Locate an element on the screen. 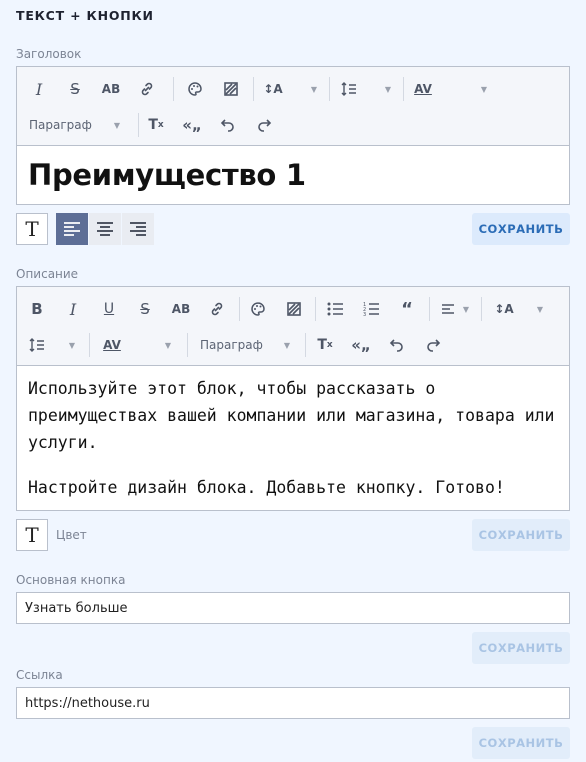 The width and height of the screenshot is (586, 762). link-input: https://nethouse.ru is located at coordinates (293, 703).